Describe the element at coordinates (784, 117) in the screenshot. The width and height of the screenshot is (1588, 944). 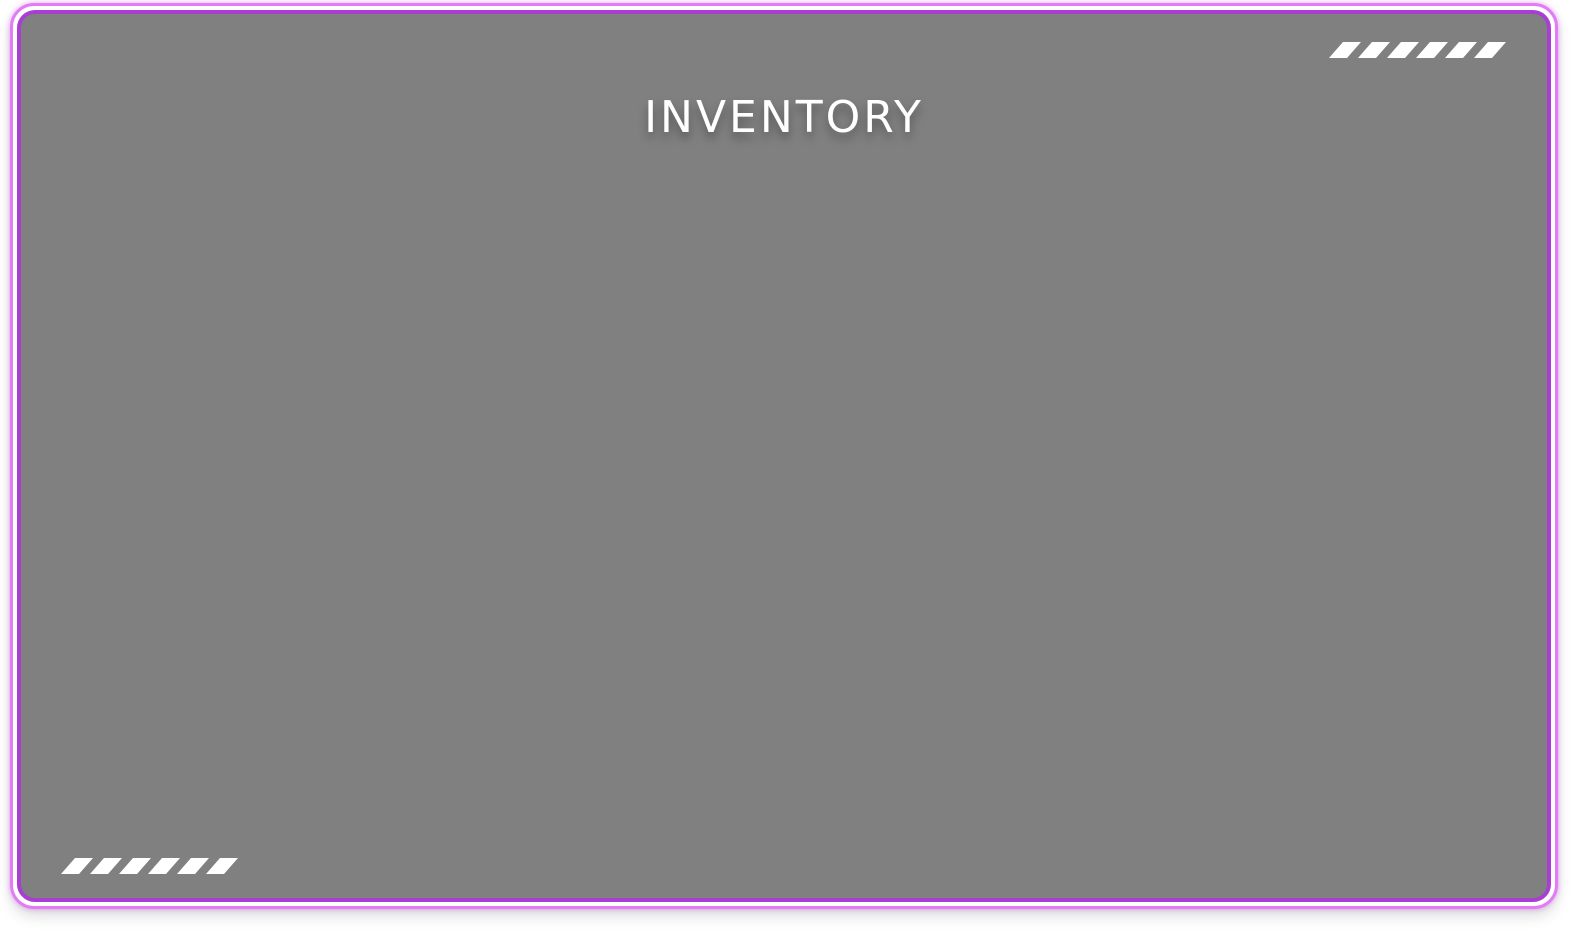
I see `inventory-title: INVENTORY` at that location.